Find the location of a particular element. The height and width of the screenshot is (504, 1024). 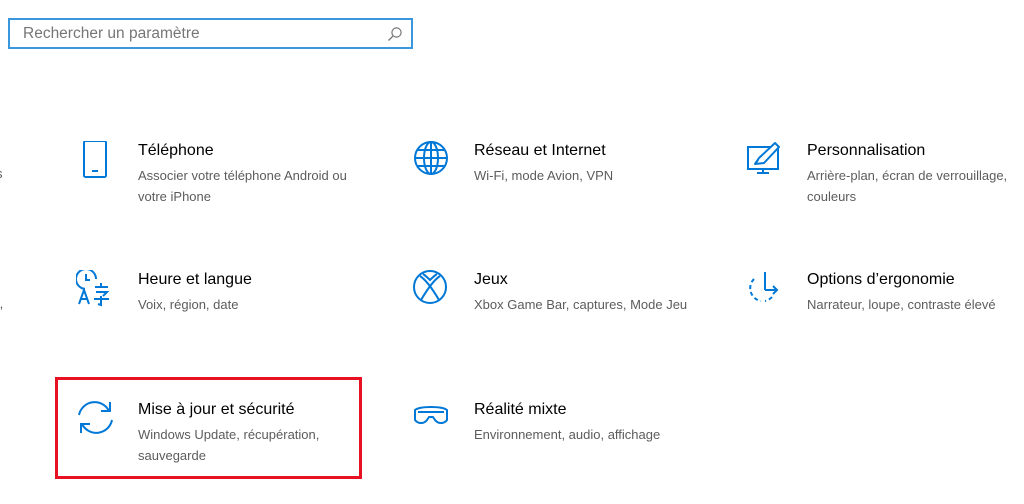

tile-gaming: Jeux Xbox Game Bar, captures, Mode Jeu is located at coordinates (562, 313).